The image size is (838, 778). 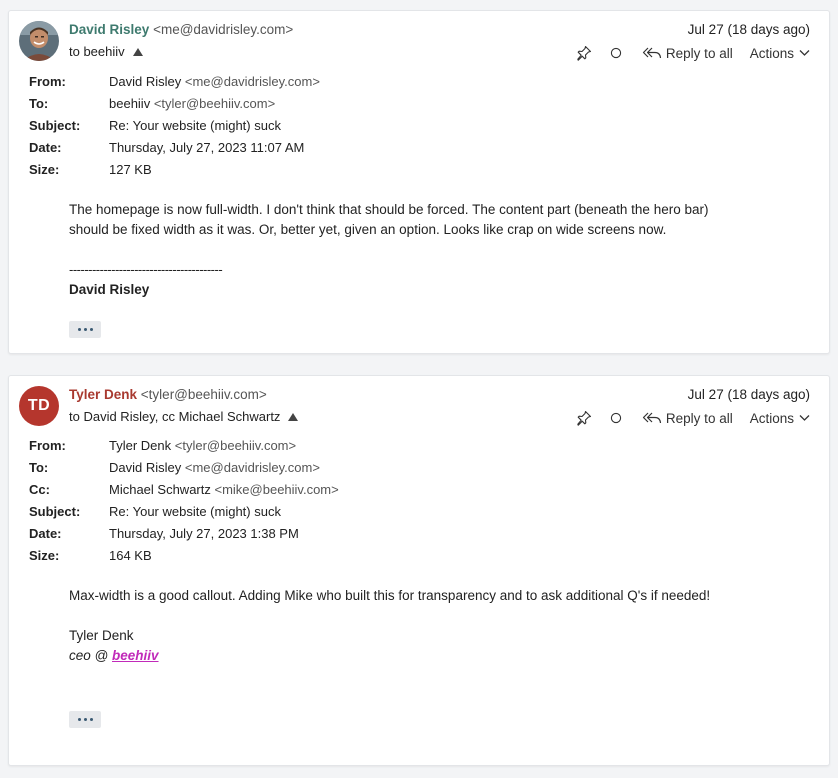 I want to click on cc-email: <mike@beehiiv.com>, so click(x=277, y=489).